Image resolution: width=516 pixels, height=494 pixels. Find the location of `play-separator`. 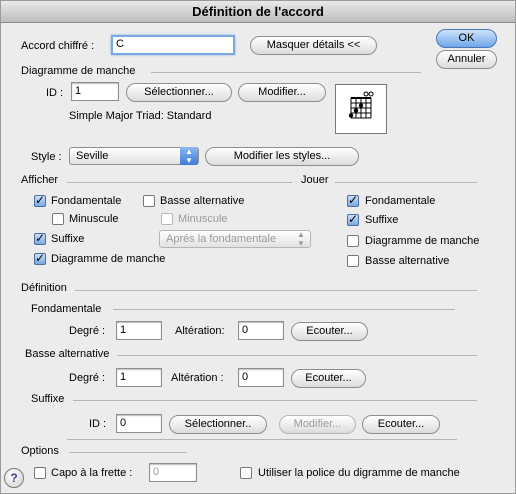

play-separator is located at coordinates (406, 182).